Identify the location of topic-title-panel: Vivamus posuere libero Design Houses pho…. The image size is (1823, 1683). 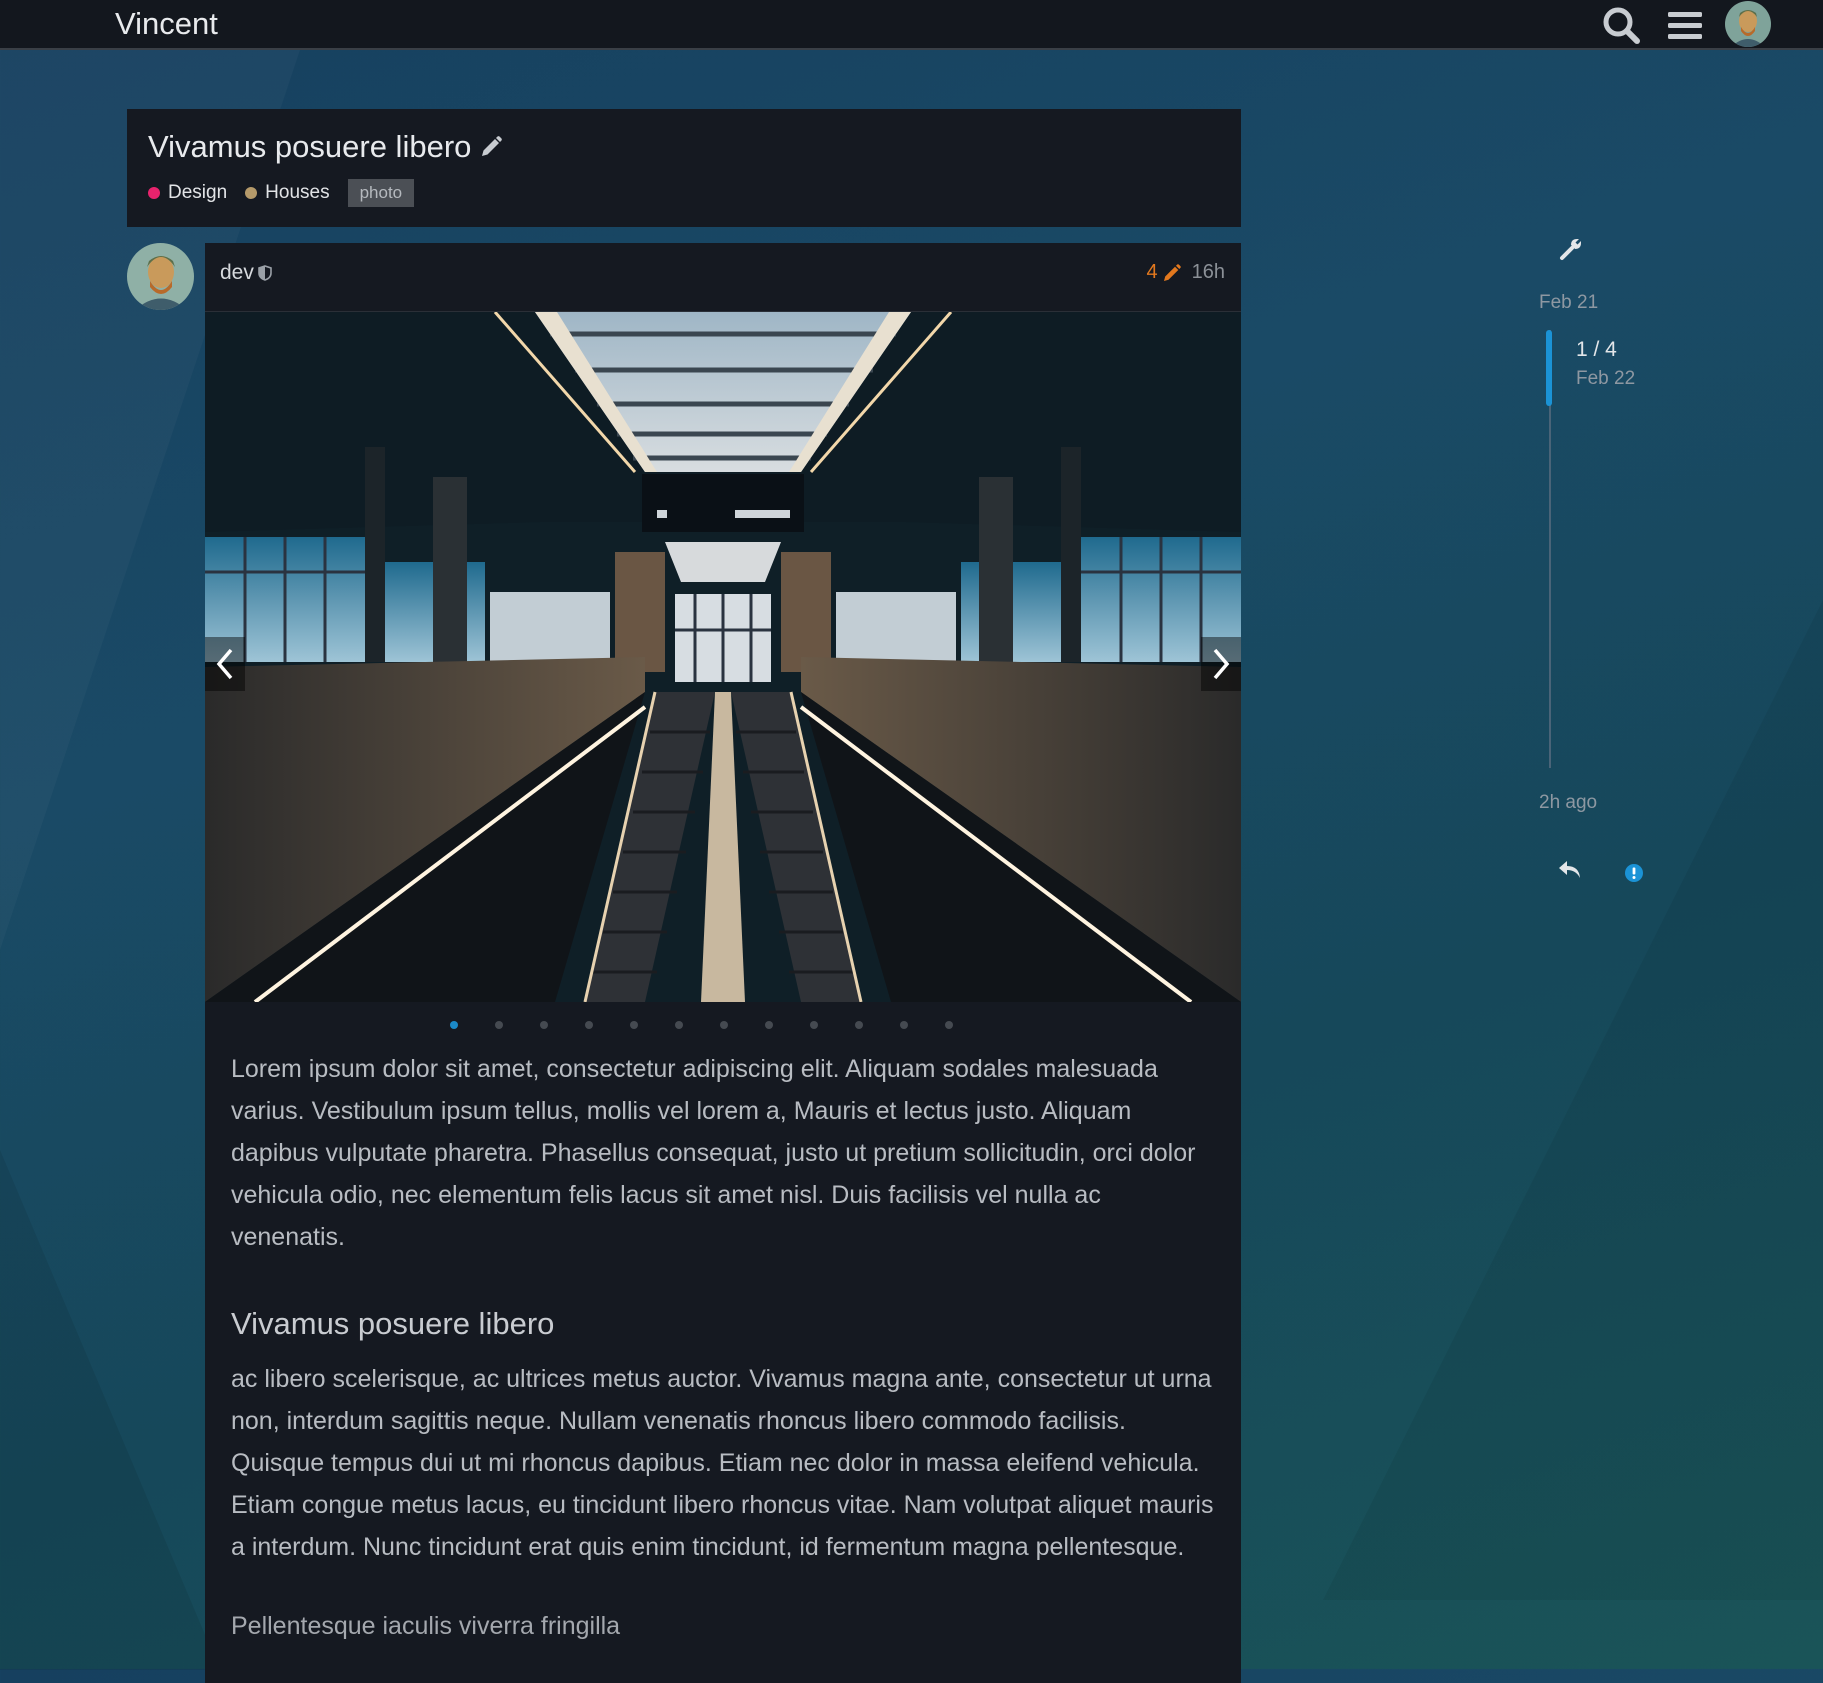
(684, 168).